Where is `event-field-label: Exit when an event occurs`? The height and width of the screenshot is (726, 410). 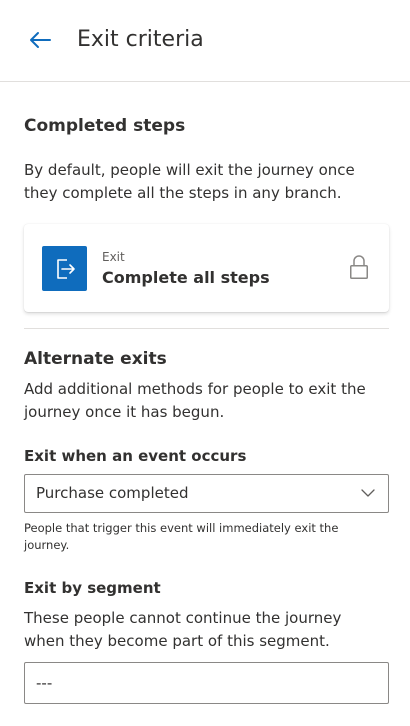 event-field-label: Exit when an event occurs is located at coordinates (135, 456).